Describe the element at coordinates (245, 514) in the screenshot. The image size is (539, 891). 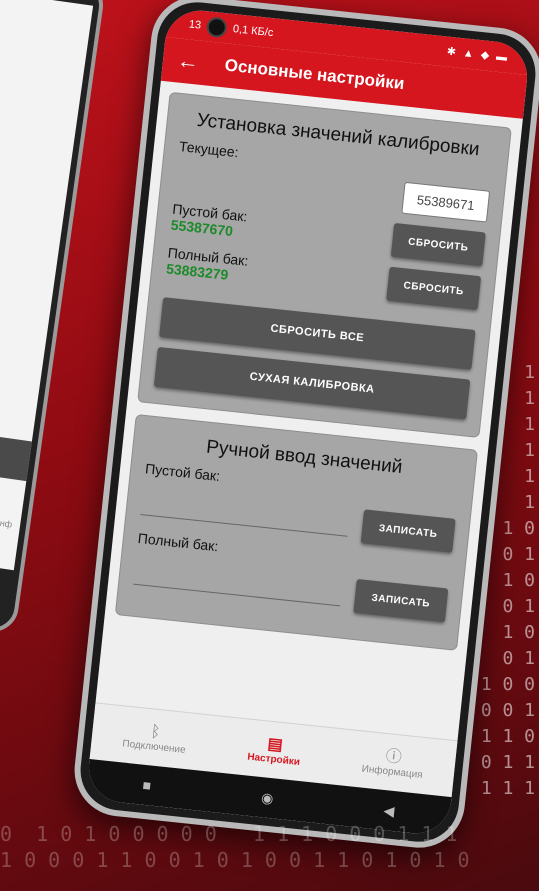
I see `manual-empty-input` at that location.